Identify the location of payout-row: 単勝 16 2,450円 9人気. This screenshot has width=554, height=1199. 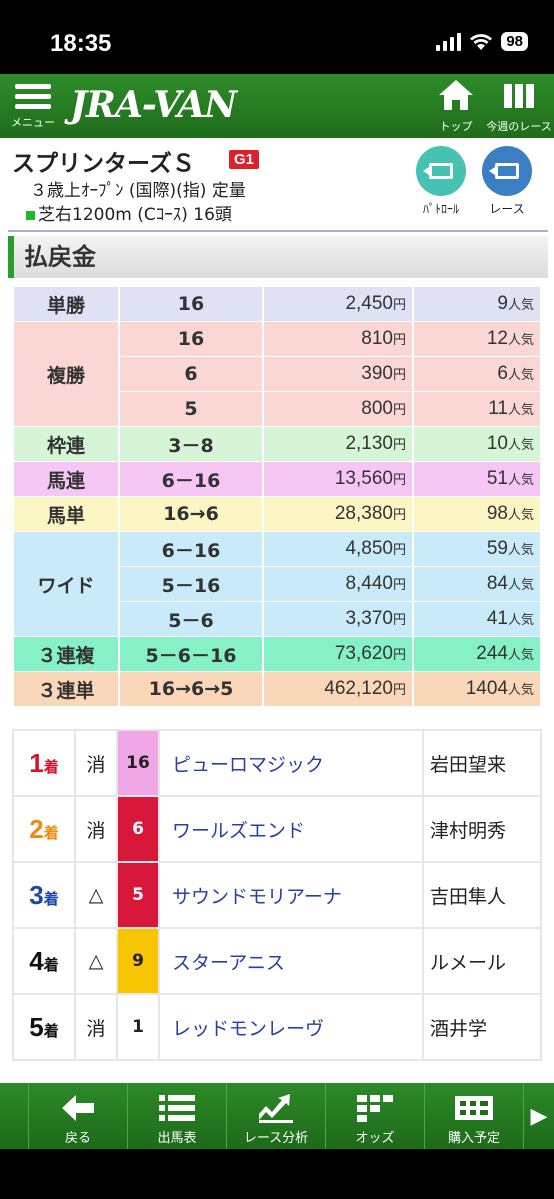
(277, 304).